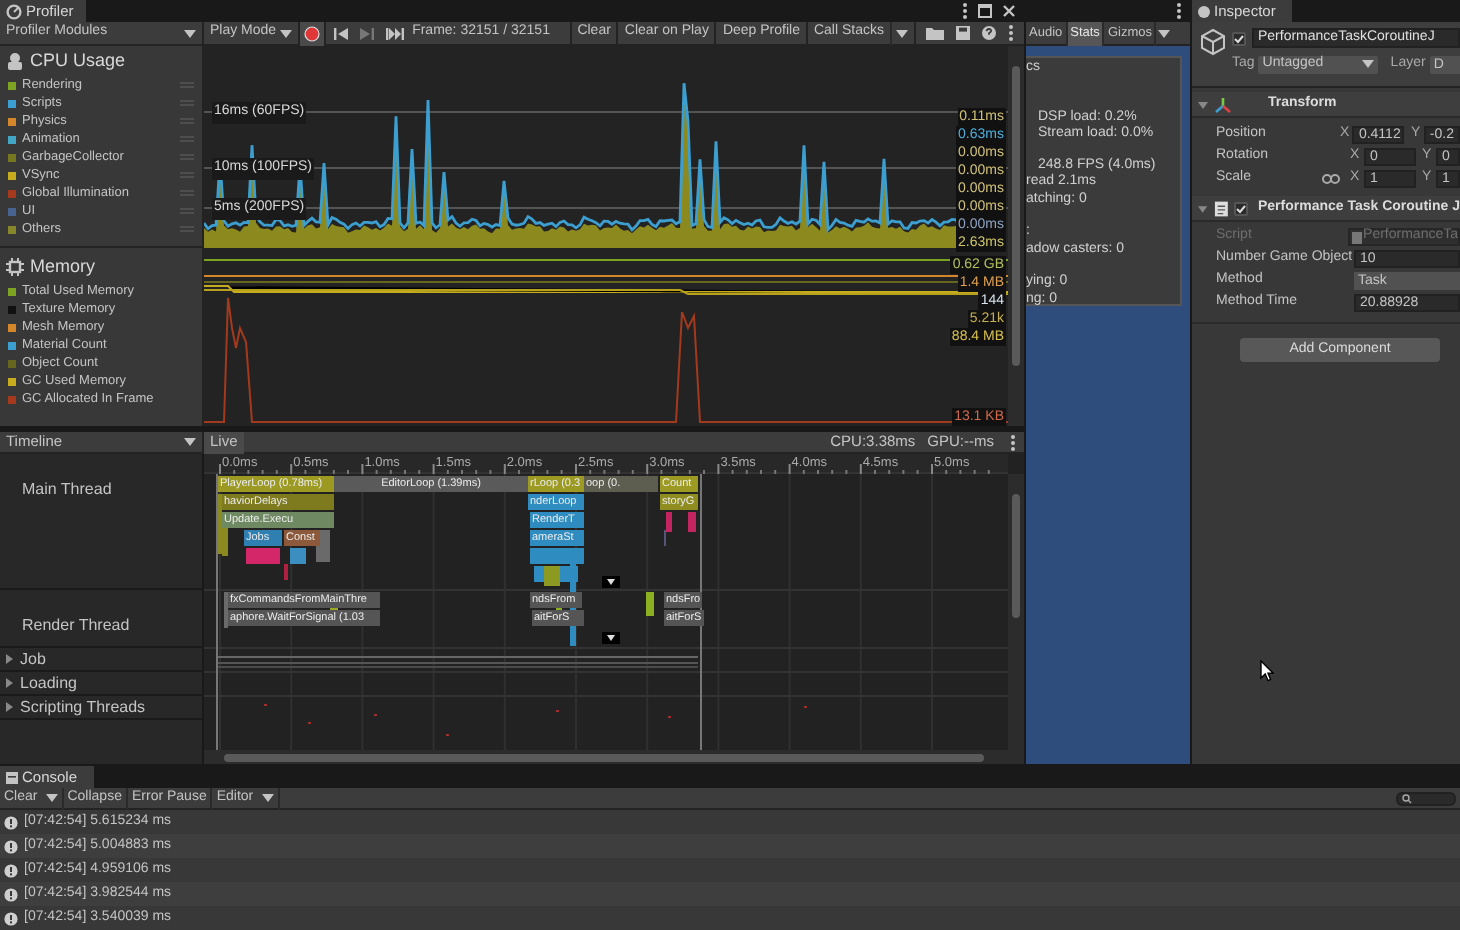 The height and width of the screenshot is (930, 1460). I want to click on chip-icon, so click(15, 267).